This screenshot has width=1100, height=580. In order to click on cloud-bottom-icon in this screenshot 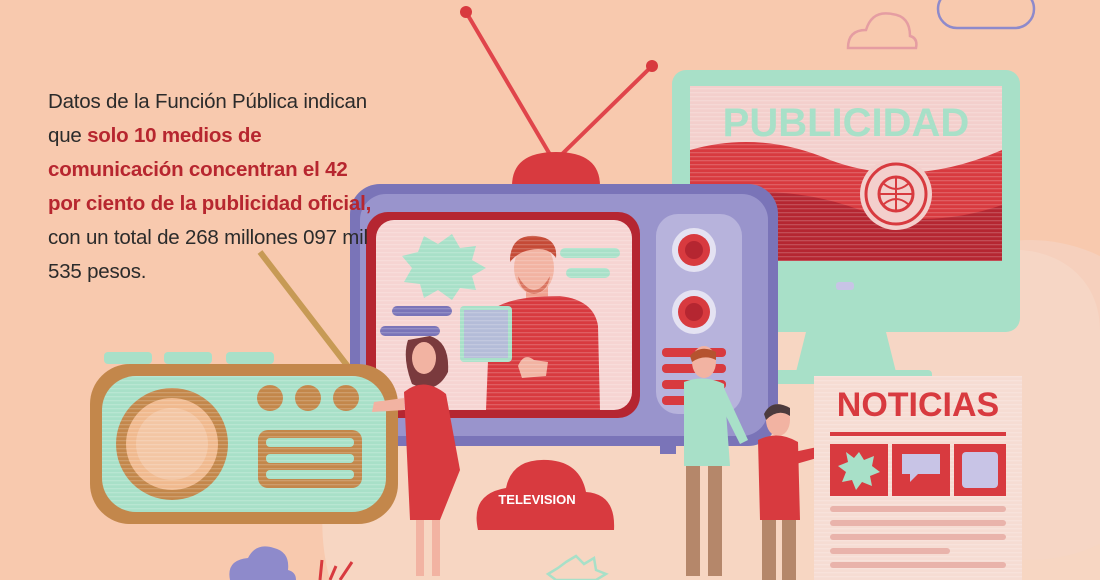, I will do `click(262, 563)`.